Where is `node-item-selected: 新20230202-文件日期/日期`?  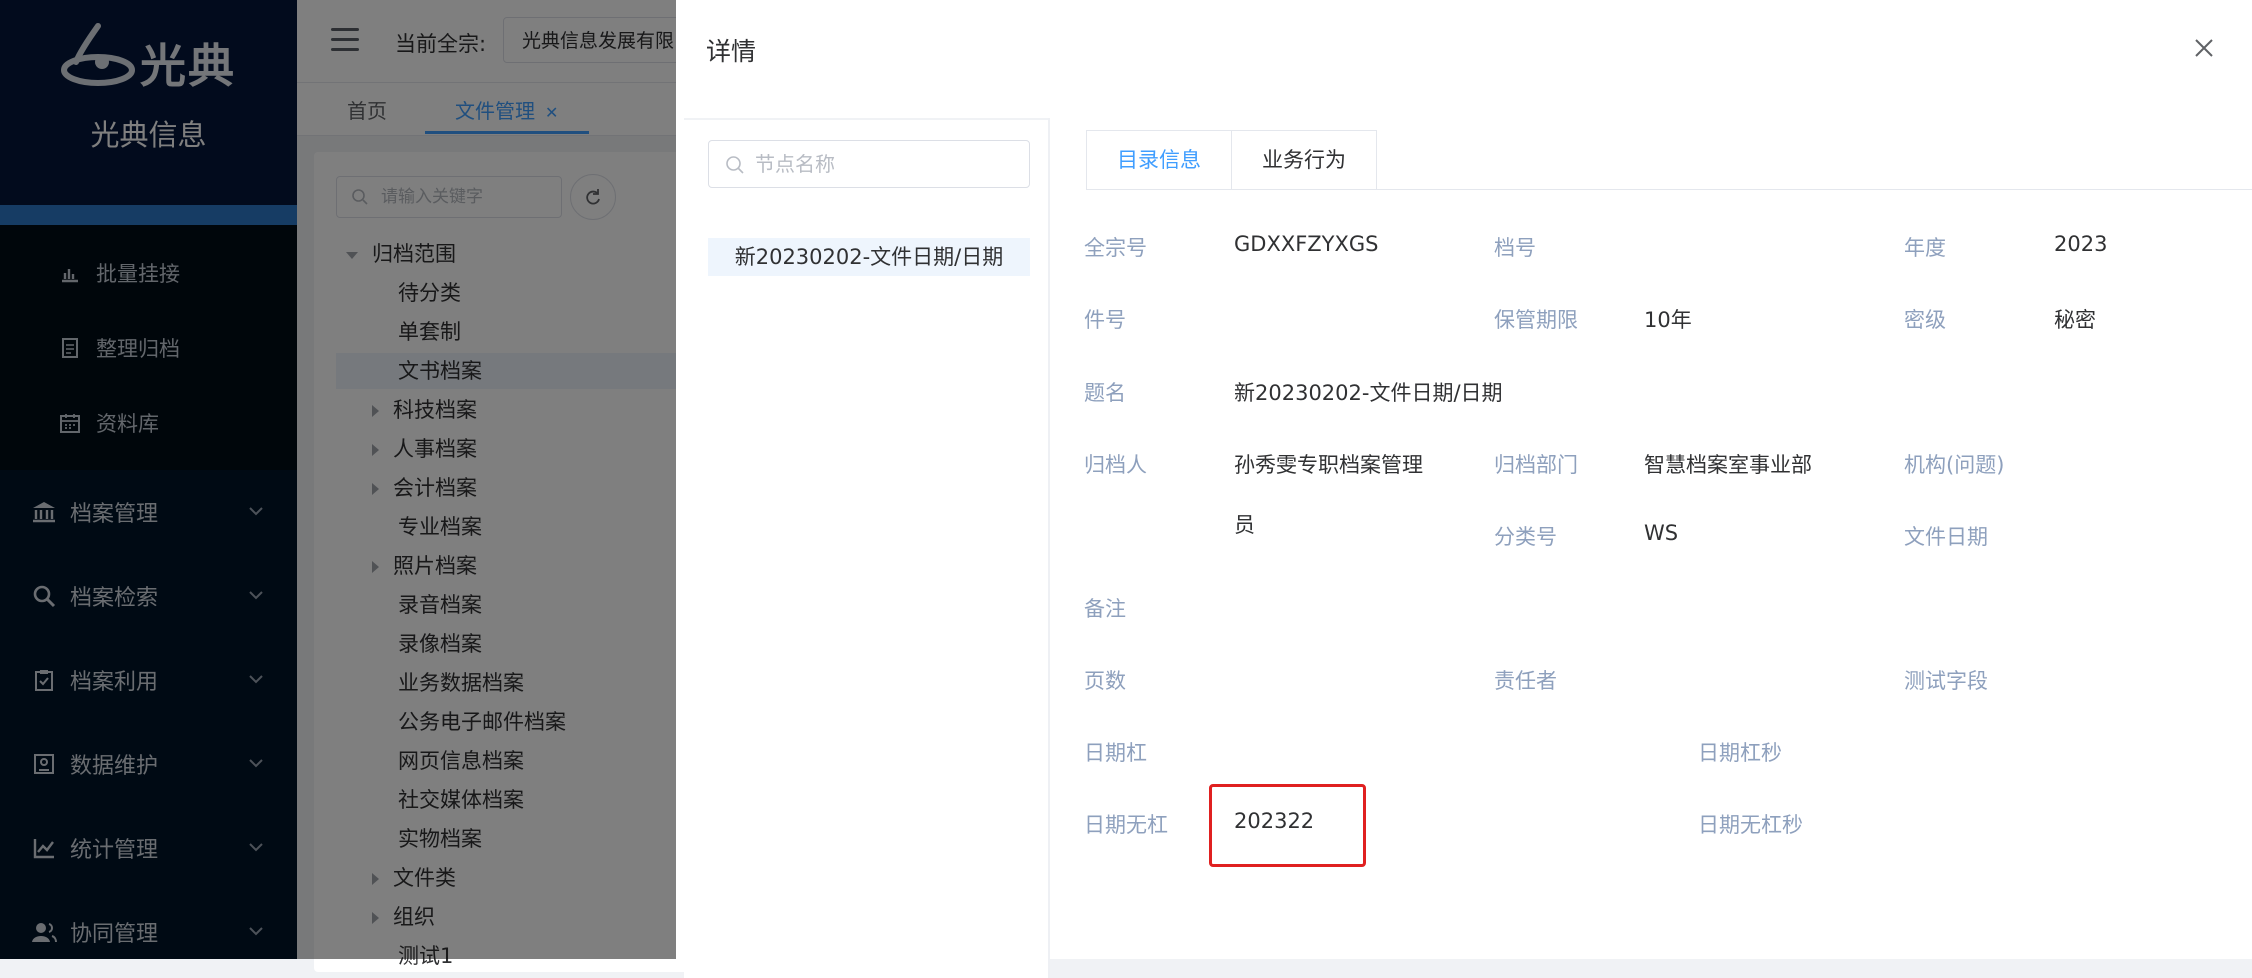 node-item-selected: 新20230202-文件日期/日期 is located at coordinates (869, 257).